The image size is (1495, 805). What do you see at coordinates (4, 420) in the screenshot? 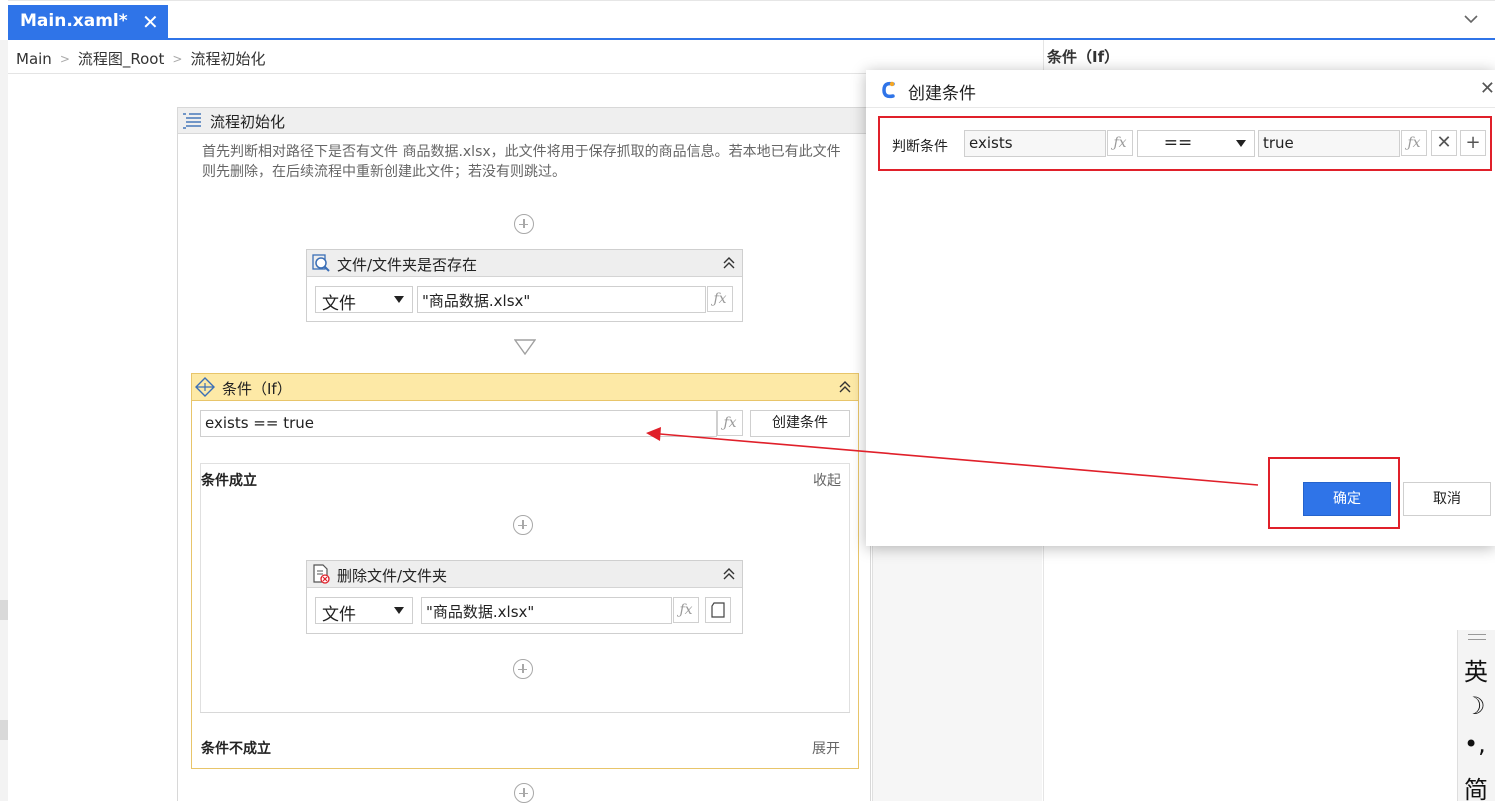
I see `left-gutter` at bounding box center [4, 420].